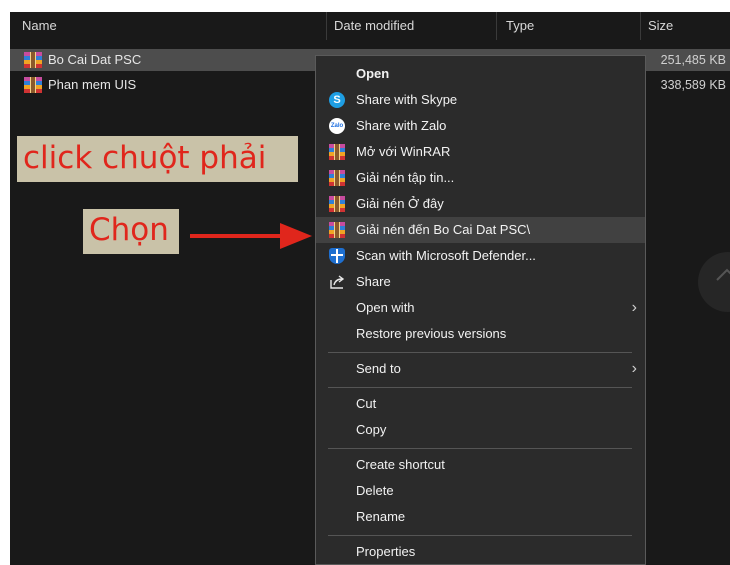  What do you see at coordinates (714, 282) in the screenshot?
I see `scroll-up-button` at bounding box center [714, 282].